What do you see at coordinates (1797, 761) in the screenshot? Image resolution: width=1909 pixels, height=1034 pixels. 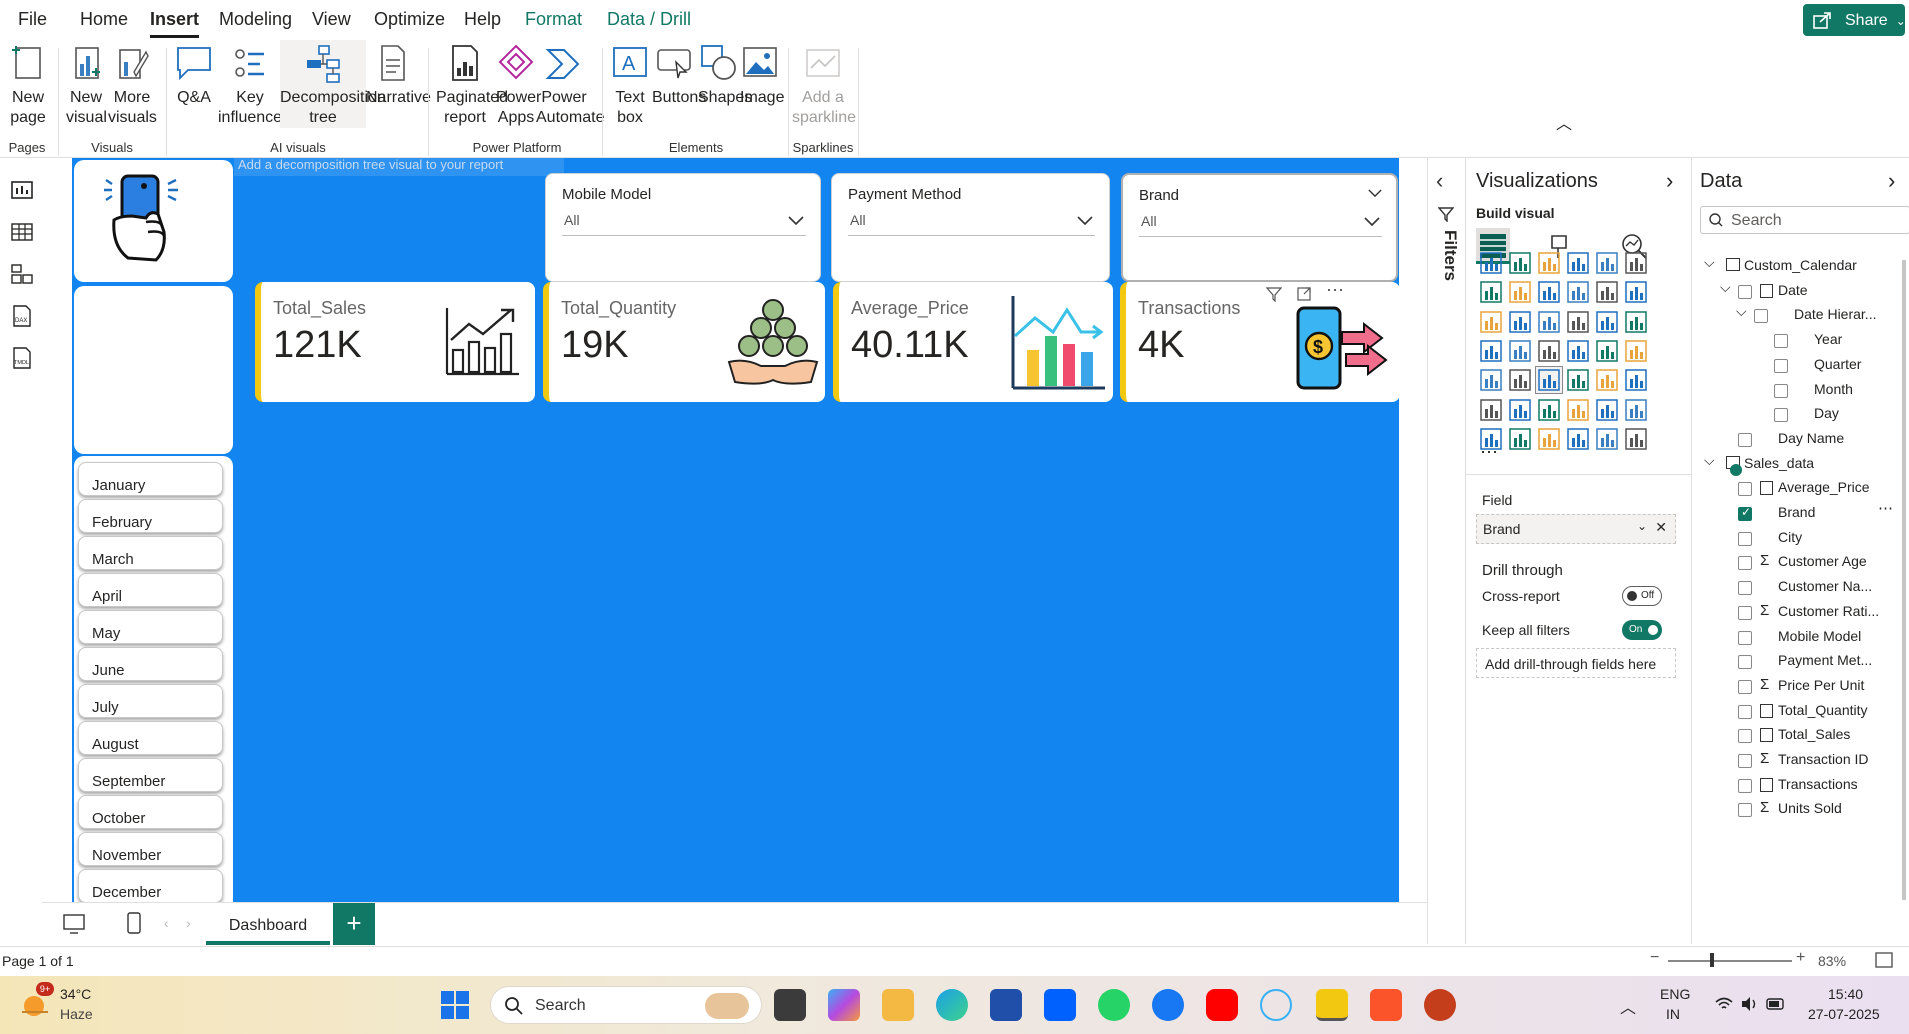 I see `field-transaction-id: Σ Transaction ID` at bounding box center [1797, 761].